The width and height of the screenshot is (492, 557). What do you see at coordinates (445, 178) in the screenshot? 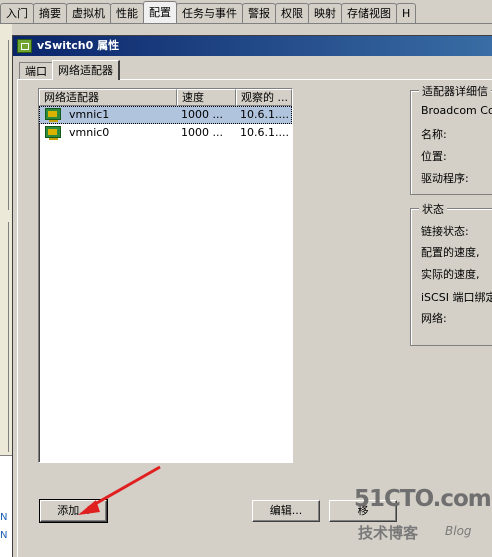
I see `adapter-driver-label: 驱动程序:` at bounding box center [445, 178].